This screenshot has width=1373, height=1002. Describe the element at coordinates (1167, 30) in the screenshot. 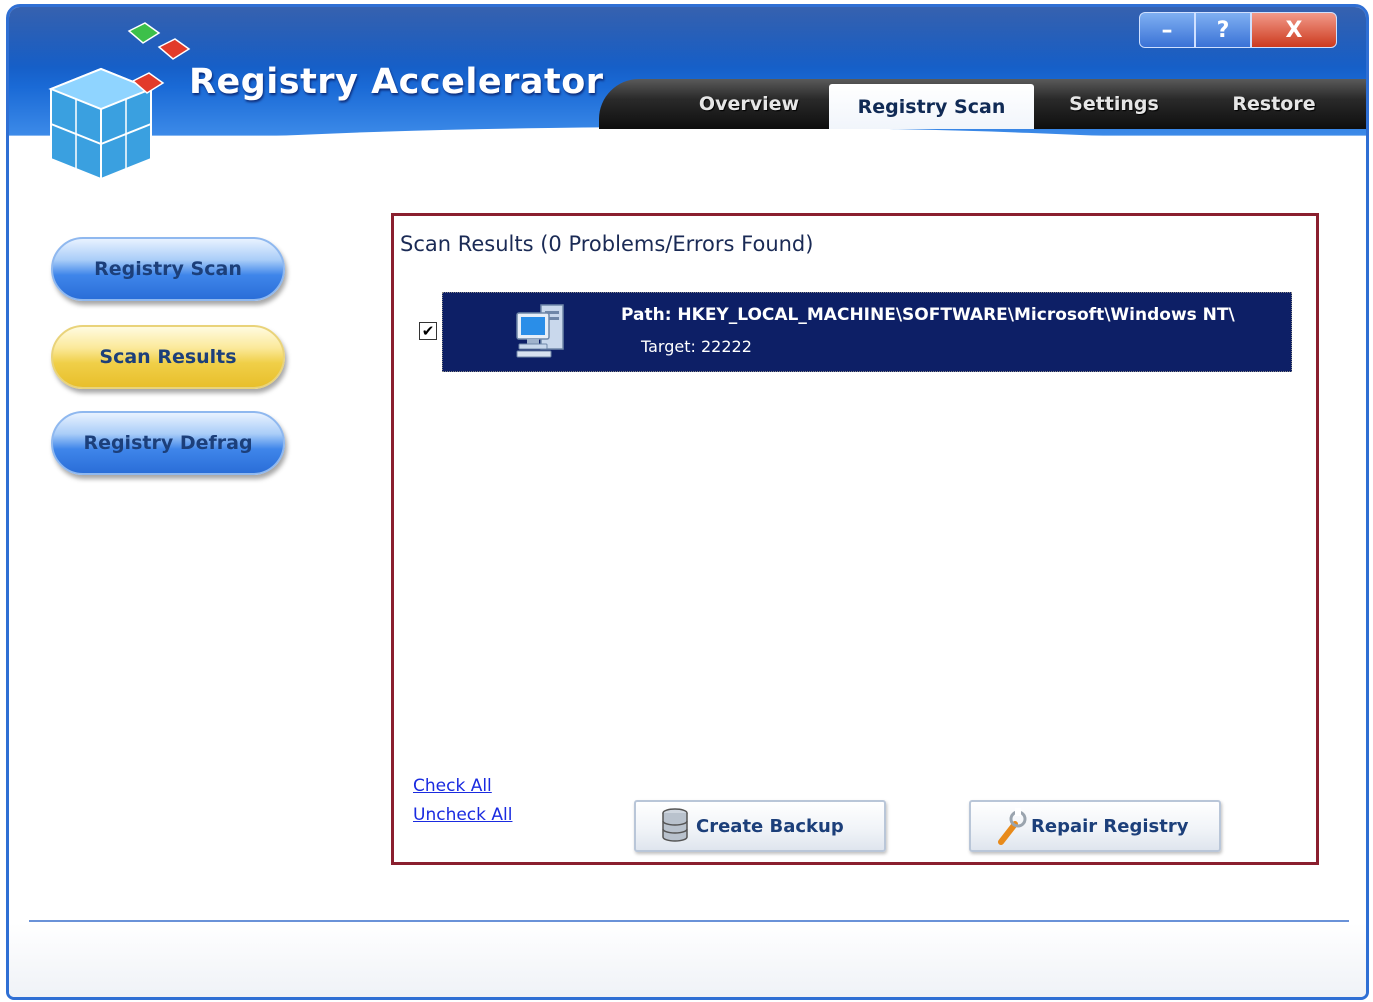

I see `minimize-button: –` at that location.